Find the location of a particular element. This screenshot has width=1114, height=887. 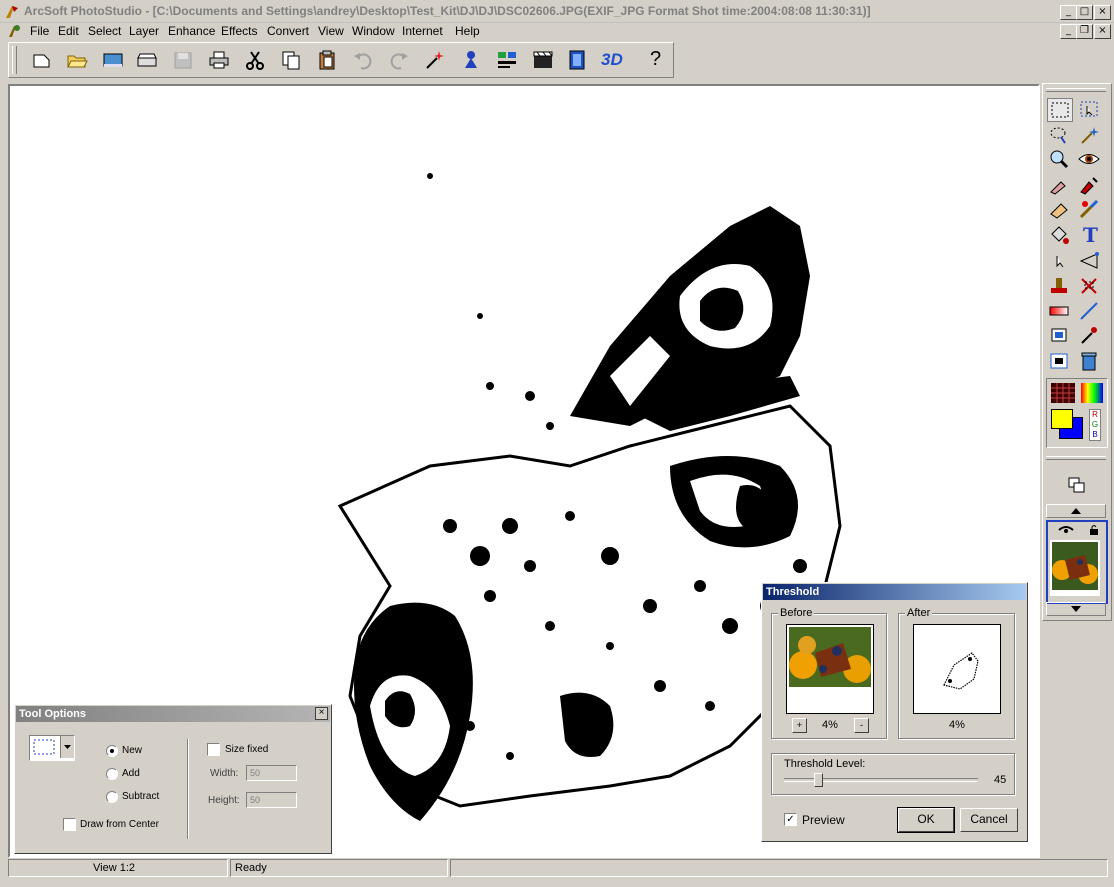

slideshow-icon is located at coordinates (543, 60).